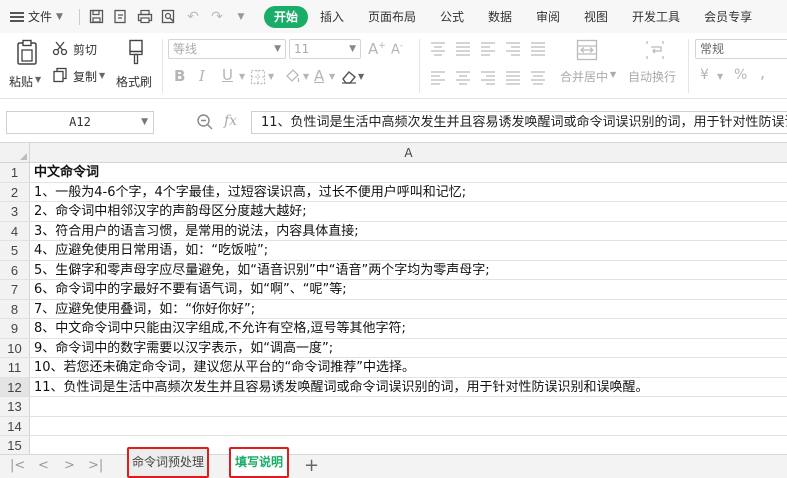 The height and width of the screenshot is (478, 787). Describe the element at coordinates (217, 17) in the screenshot. I see `redo-icon: ↷` at that location.